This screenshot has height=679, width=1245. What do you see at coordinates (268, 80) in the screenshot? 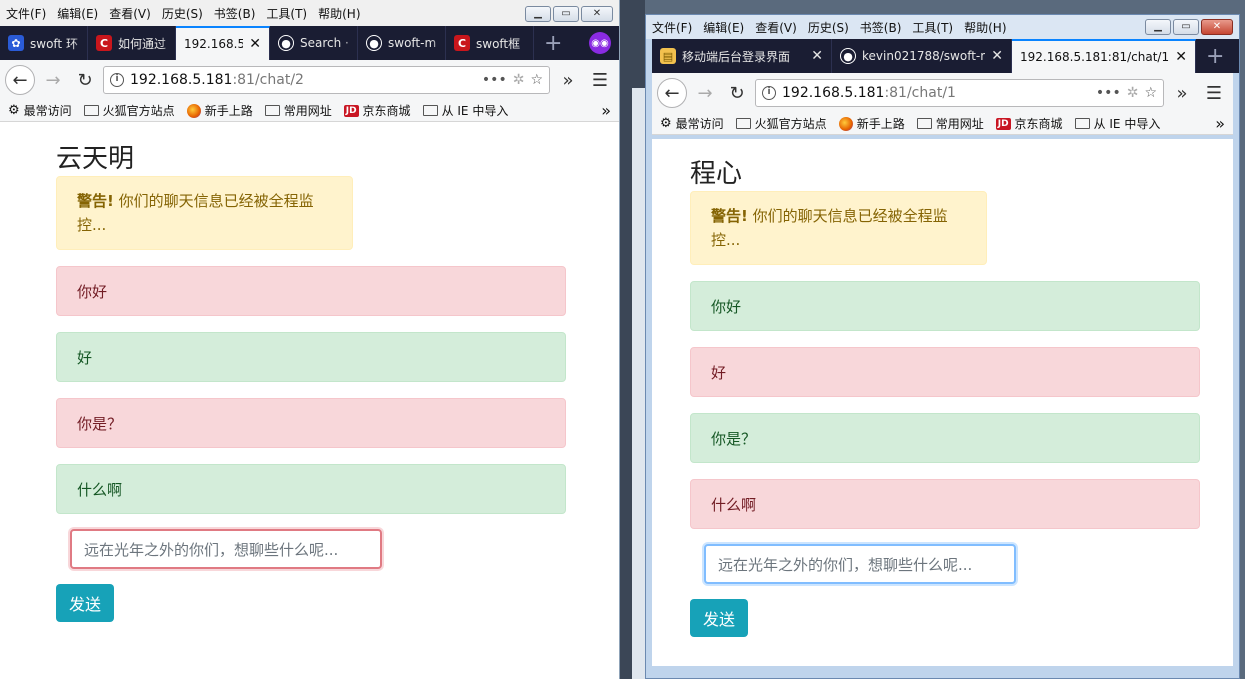
I see `url-path: :81/chat/2` at bounding box center [268, 80].